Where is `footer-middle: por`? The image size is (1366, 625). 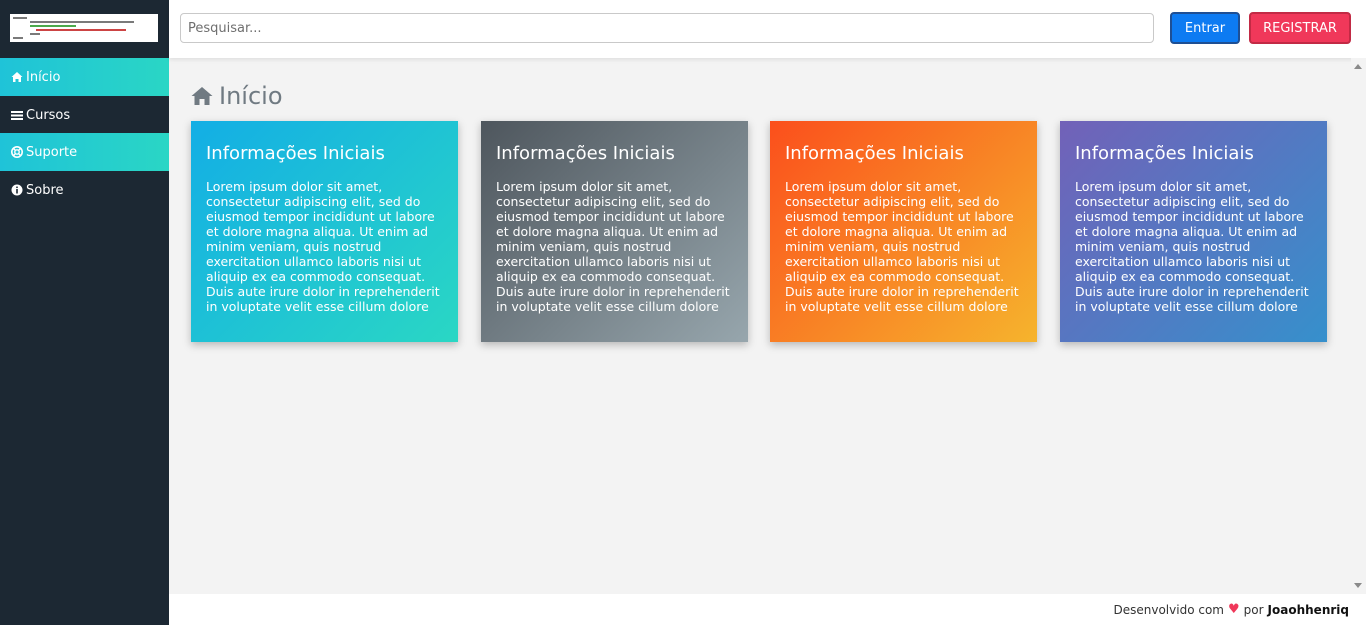 footer-middle: por is located at coordinates (1253, 609).